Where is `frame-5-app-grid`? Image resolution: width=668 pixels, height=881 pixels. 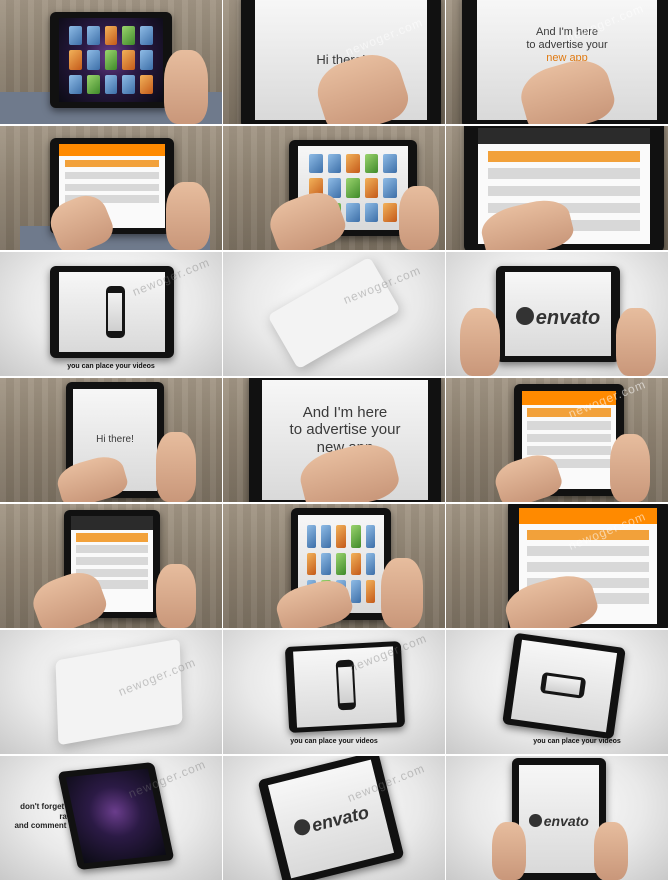
frame-5-app-grid is located at coordinates (334, 188).